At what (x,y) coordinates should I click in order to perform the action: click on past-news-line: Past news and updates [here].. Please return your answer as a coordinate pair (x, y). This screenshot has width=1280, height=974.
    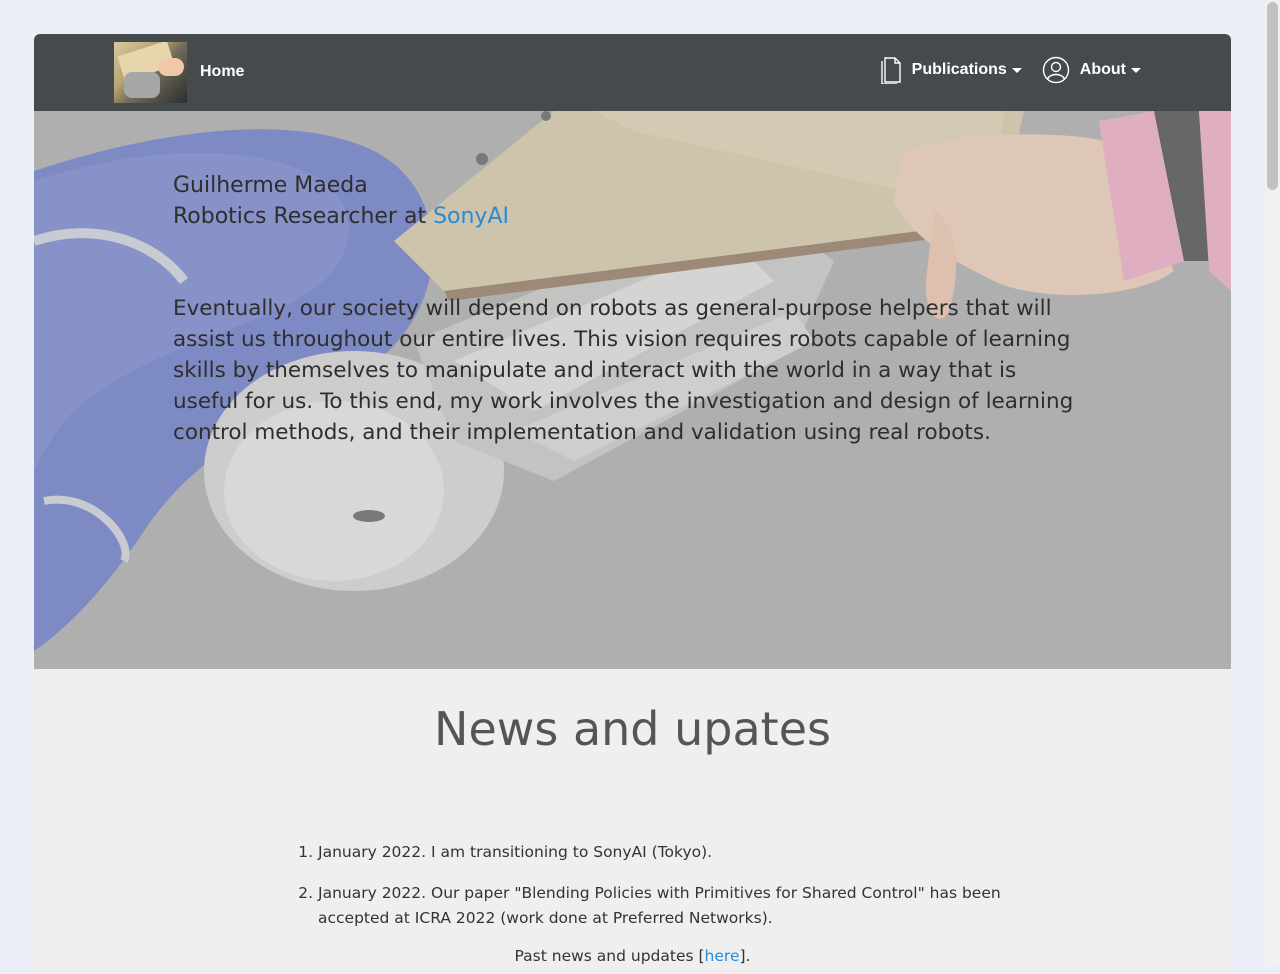
    Looking at the image, I should click on (632, 956).